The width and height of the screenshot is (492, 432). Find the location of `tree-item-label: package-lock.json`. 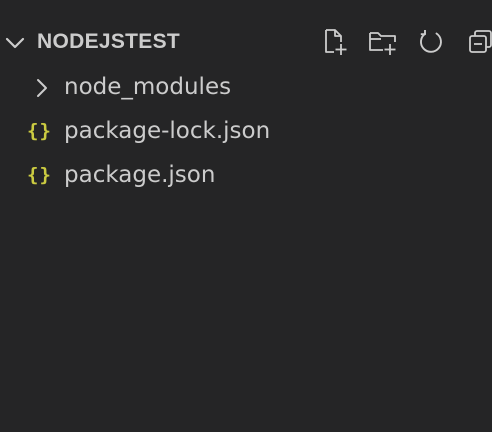

tree-item-label: package-lock.json is located at coordinates (167, 131).